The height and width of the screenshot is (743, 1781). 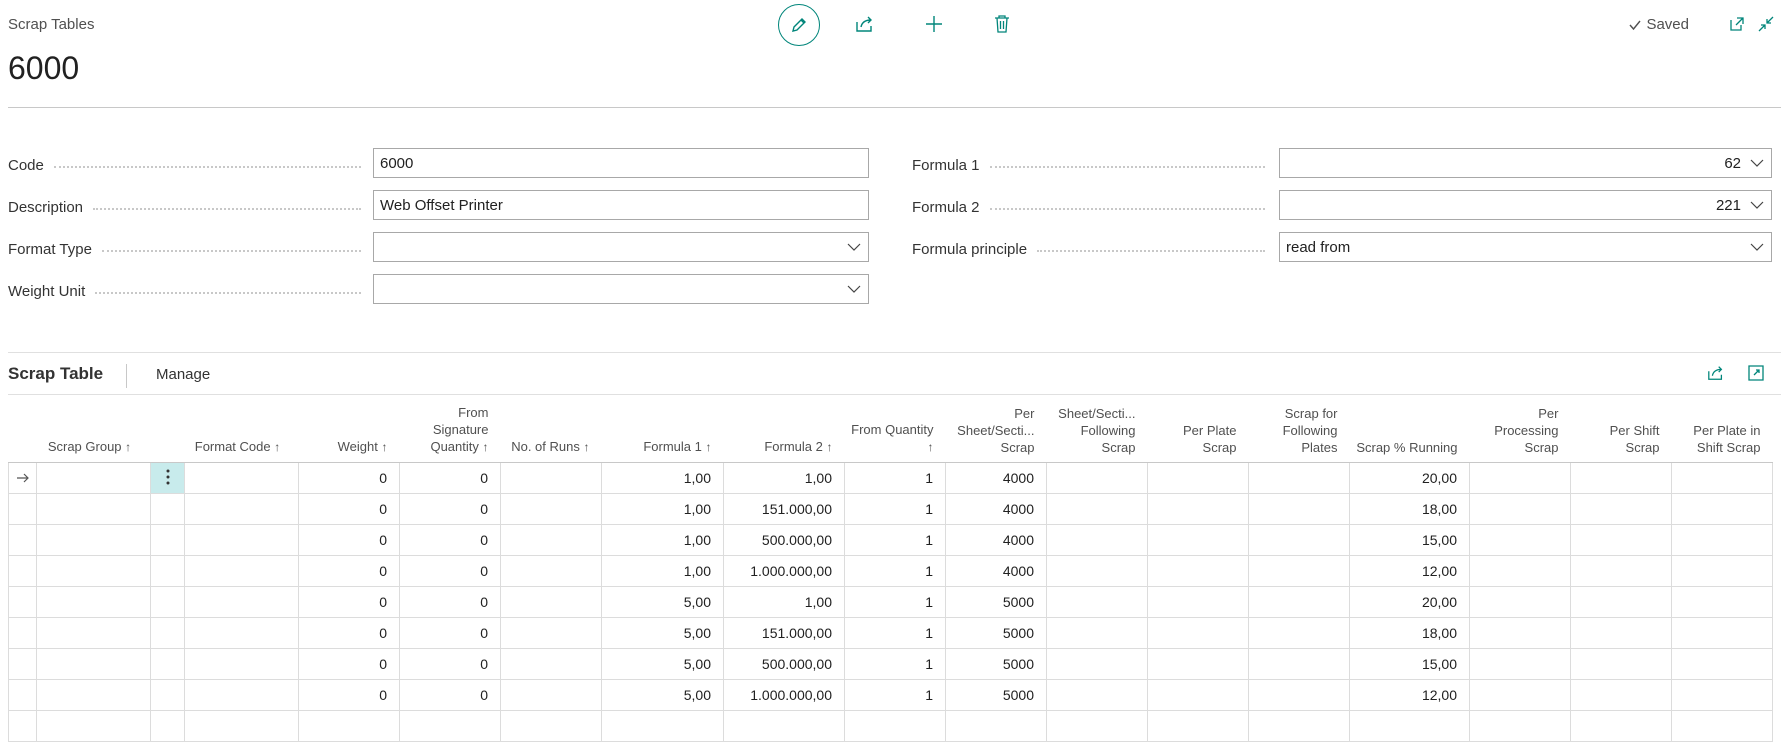 What do you see at coordinates (662, 429) in the screenshot?
I see `column-header: Formula 1 ↑` at bounding box center [662, 429].